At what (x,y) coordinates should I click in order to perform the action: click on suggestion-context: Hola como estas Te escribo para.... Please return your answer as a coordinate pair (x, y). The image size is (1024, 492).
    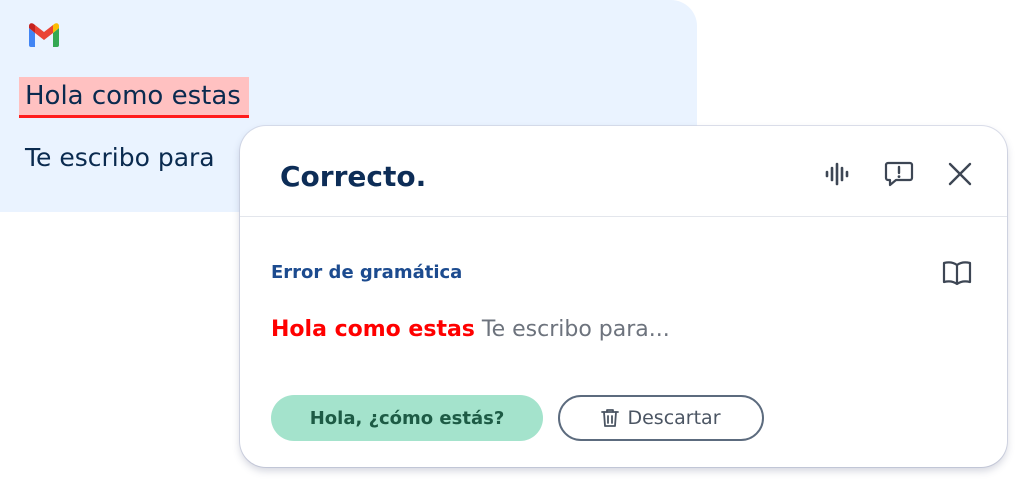
    Looking at the image, I should click on (470, 330).